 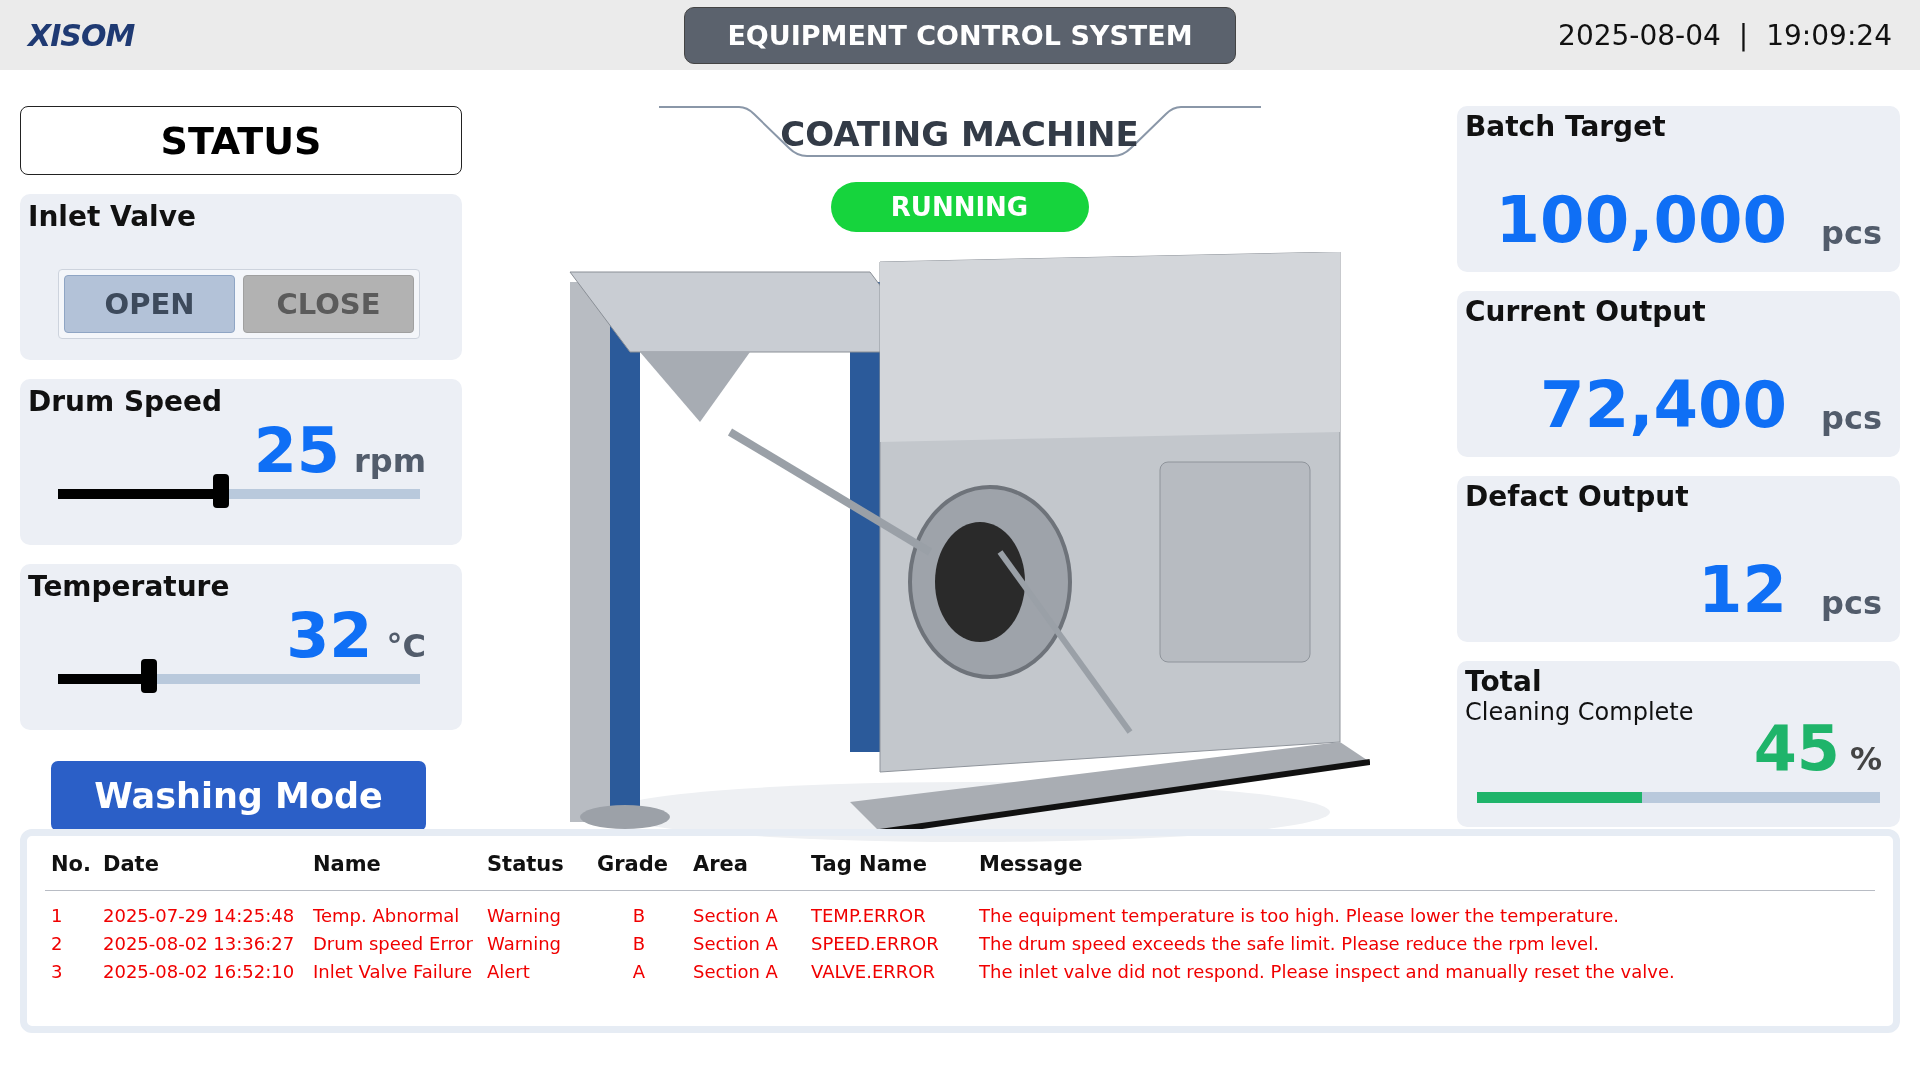 I want to click on column-header: Area, so click(x=746, y=869).